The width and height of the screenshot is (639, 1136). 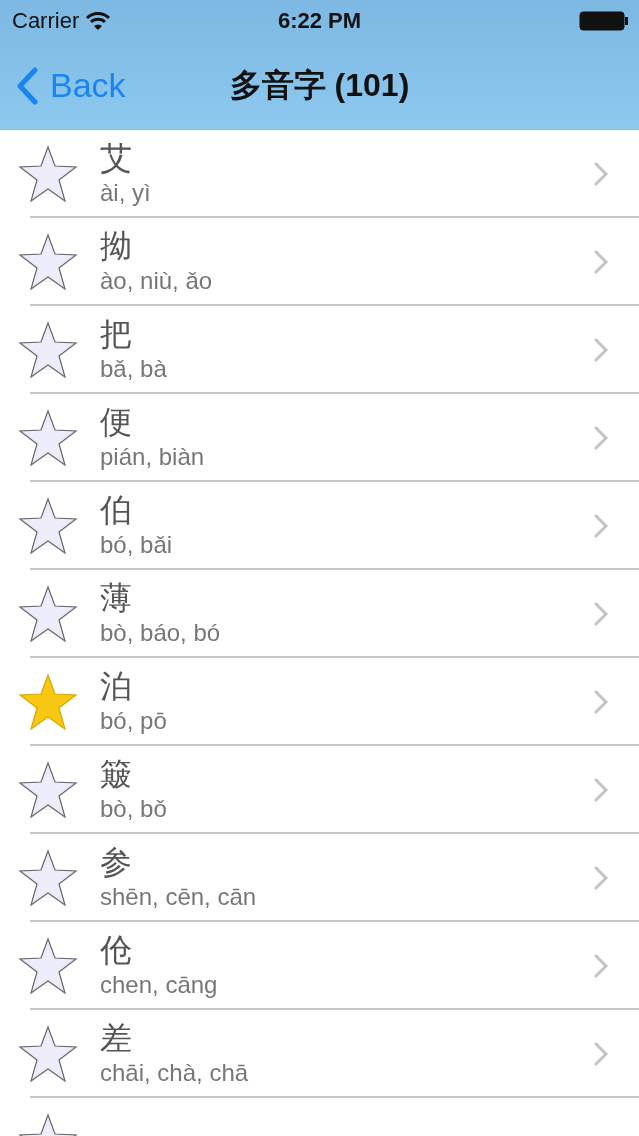 I want to click on list-row: 便 pián, biàn, so click(x=319, y=438).